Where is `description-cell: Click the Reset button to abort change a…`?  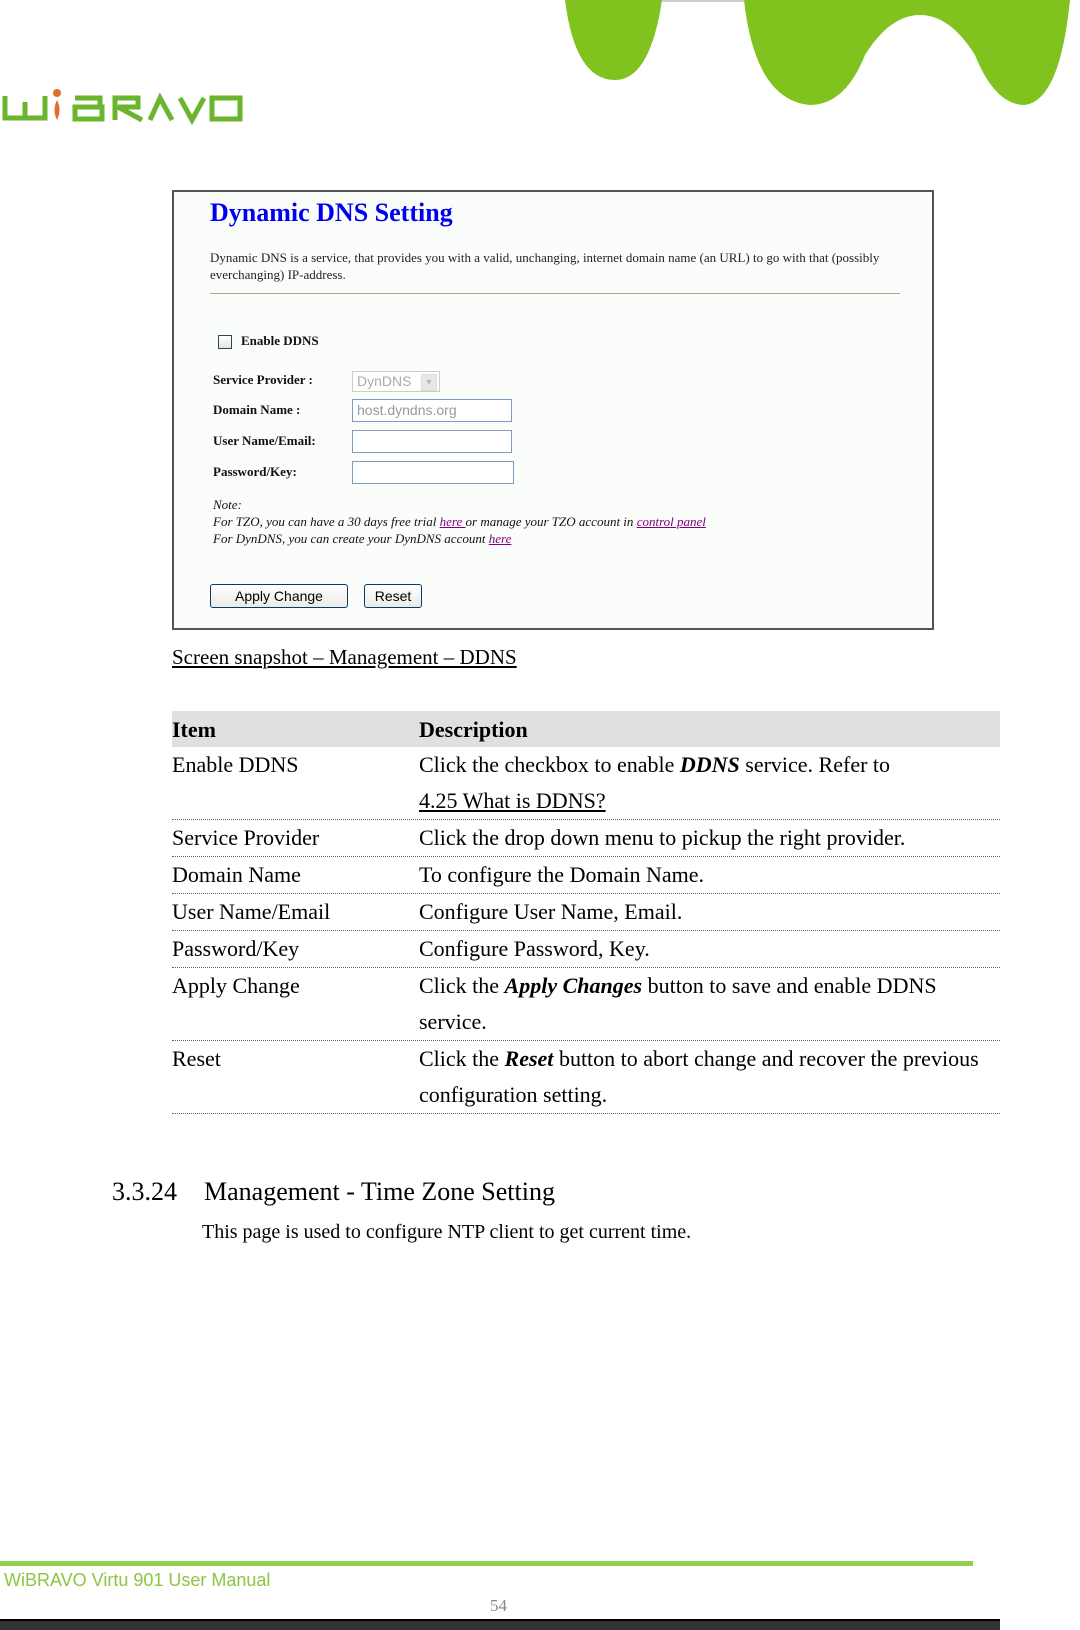 description-cell: Click the Reset button to abort change a… is located at coordinates (699, 1077).